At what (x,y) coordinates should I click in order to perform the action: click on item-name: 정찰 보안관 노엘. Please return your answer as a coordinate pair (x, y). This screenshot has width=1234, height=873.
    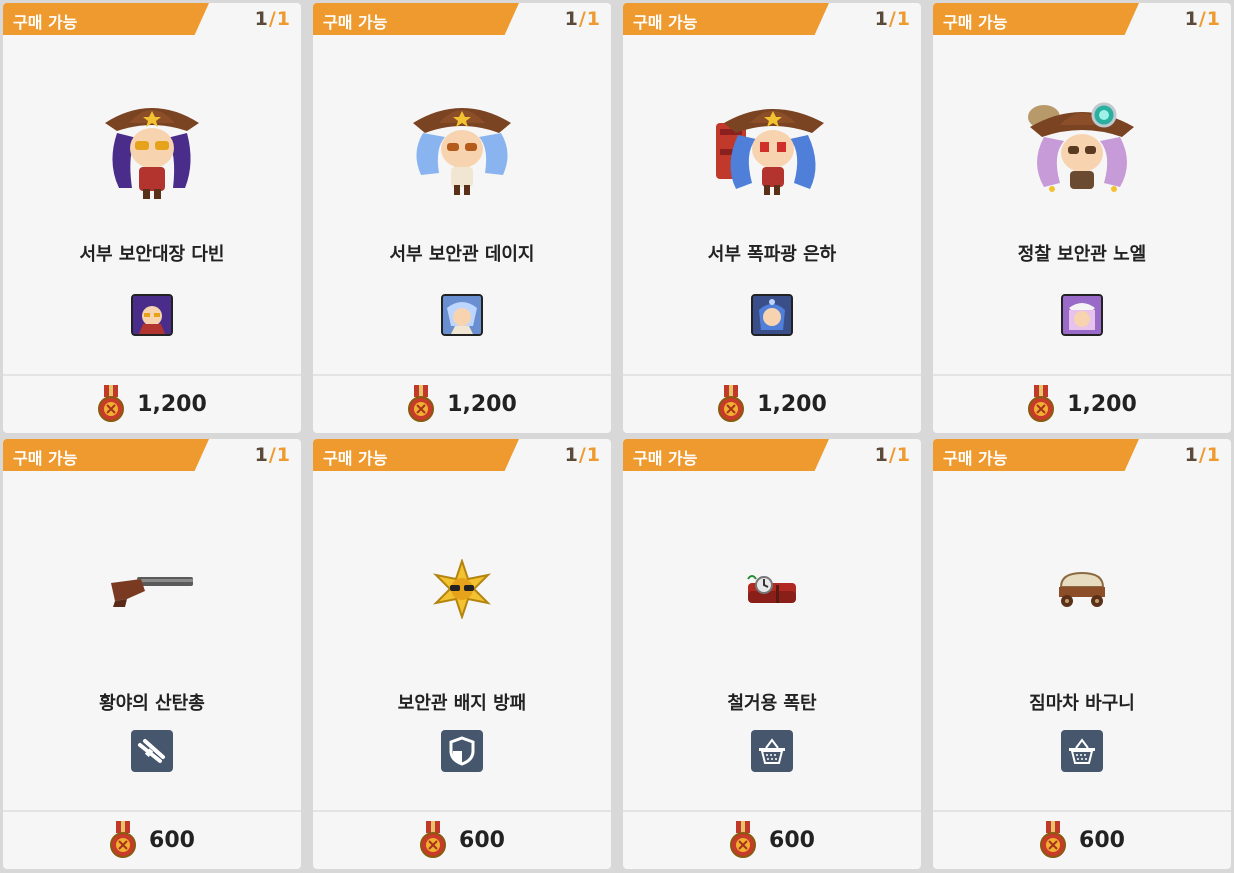
    Looking at the image, I should click on (1082, 254).